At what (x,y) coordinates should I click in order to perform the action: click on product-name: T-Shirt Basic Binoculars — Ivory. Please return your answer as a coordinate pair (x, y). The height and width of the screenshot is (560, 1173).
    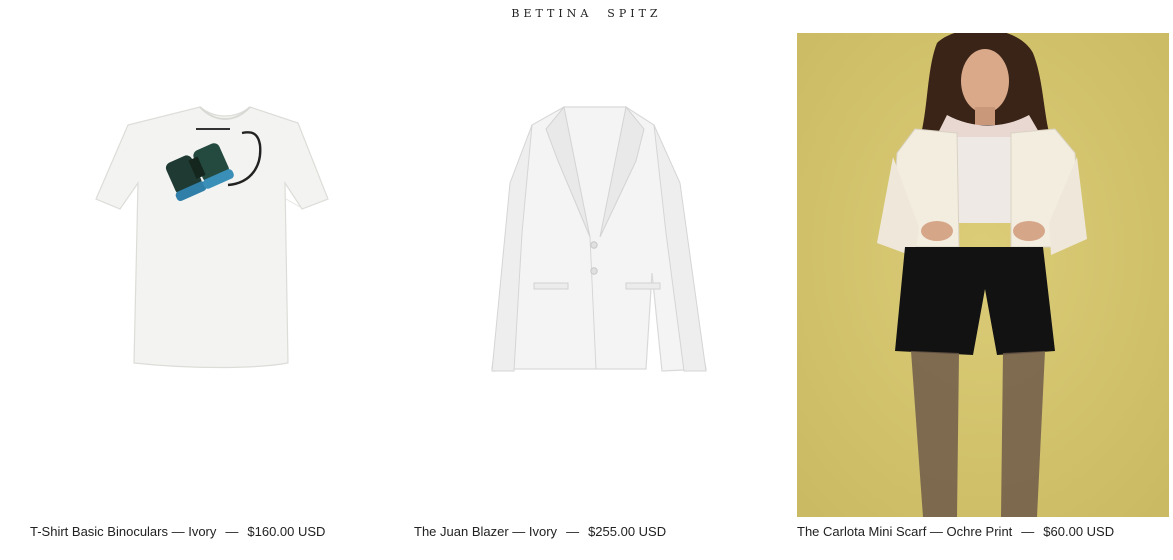
    Looking at the image, I should click on (123, 531).